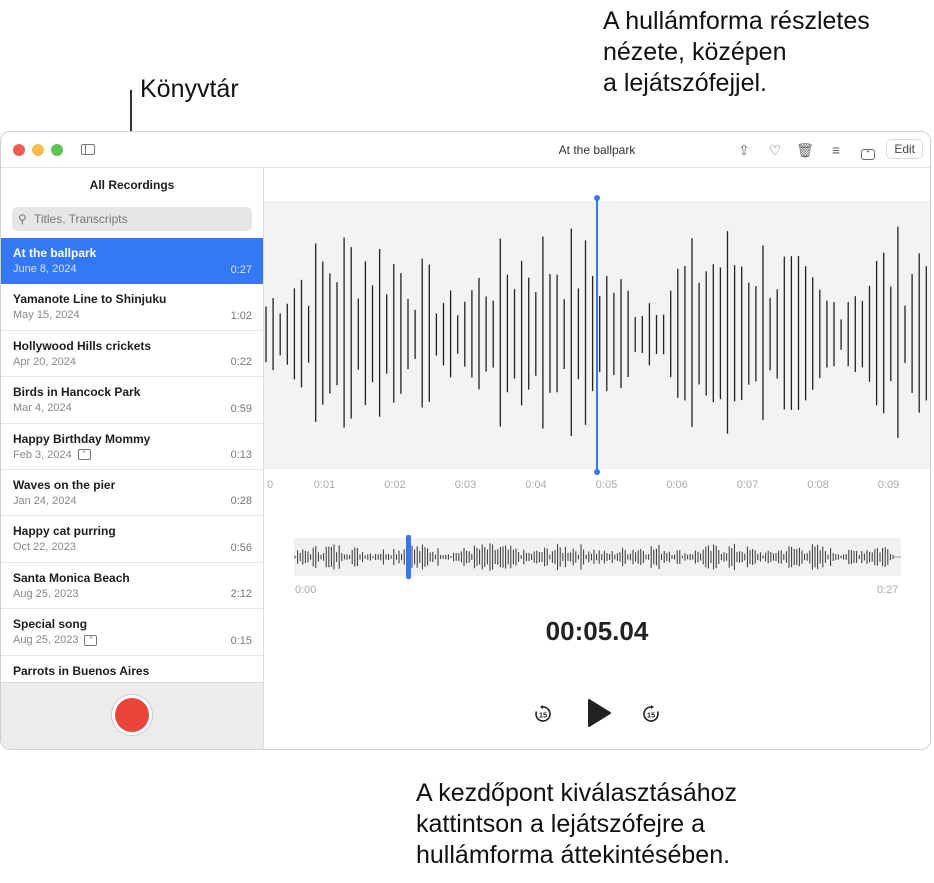 The image size is (934, 883). What do you see at coordinates (132, 640) in the screenshot?
I see `recording-date: Aug 25, 2023 ❞` at bounding box center [132, 640].